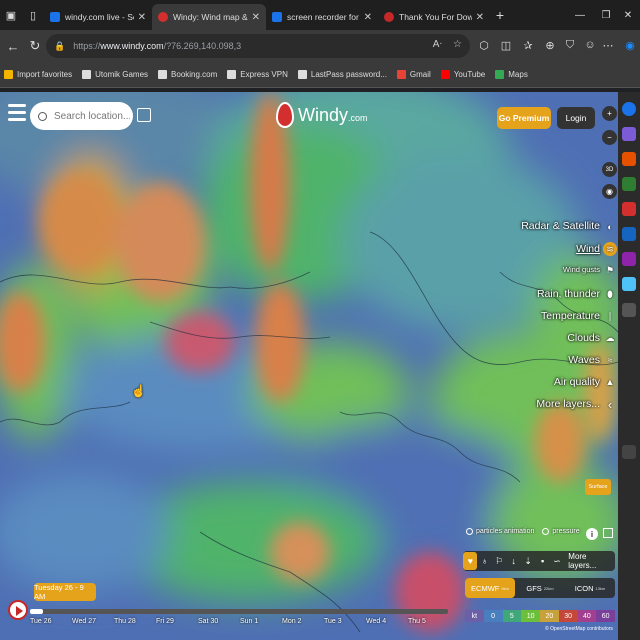 The height and width of the screenshot is (640, 640). What do you see at coordinates (629, 184) in the screenshot?
I see `games-icon` at bounding box center [629, 184].